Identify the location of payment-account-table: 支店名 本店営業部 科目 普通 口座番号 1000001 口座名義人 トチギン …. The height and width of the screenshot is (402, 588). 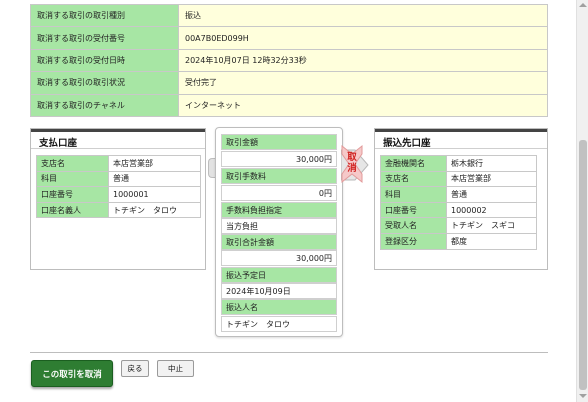
(118, 187).